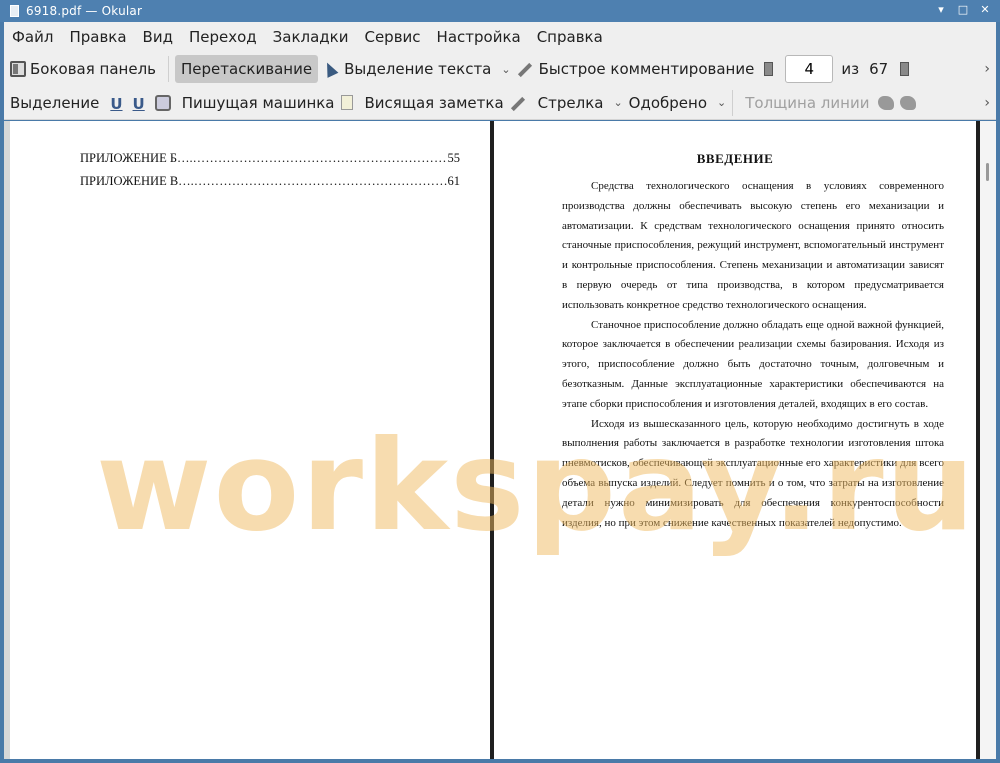 This screenshot has width=1000, height=763. What do you see at coordinates (116, 104) in the screenshot?
I see `underline-icon: U` at bounding box center [116, 104].